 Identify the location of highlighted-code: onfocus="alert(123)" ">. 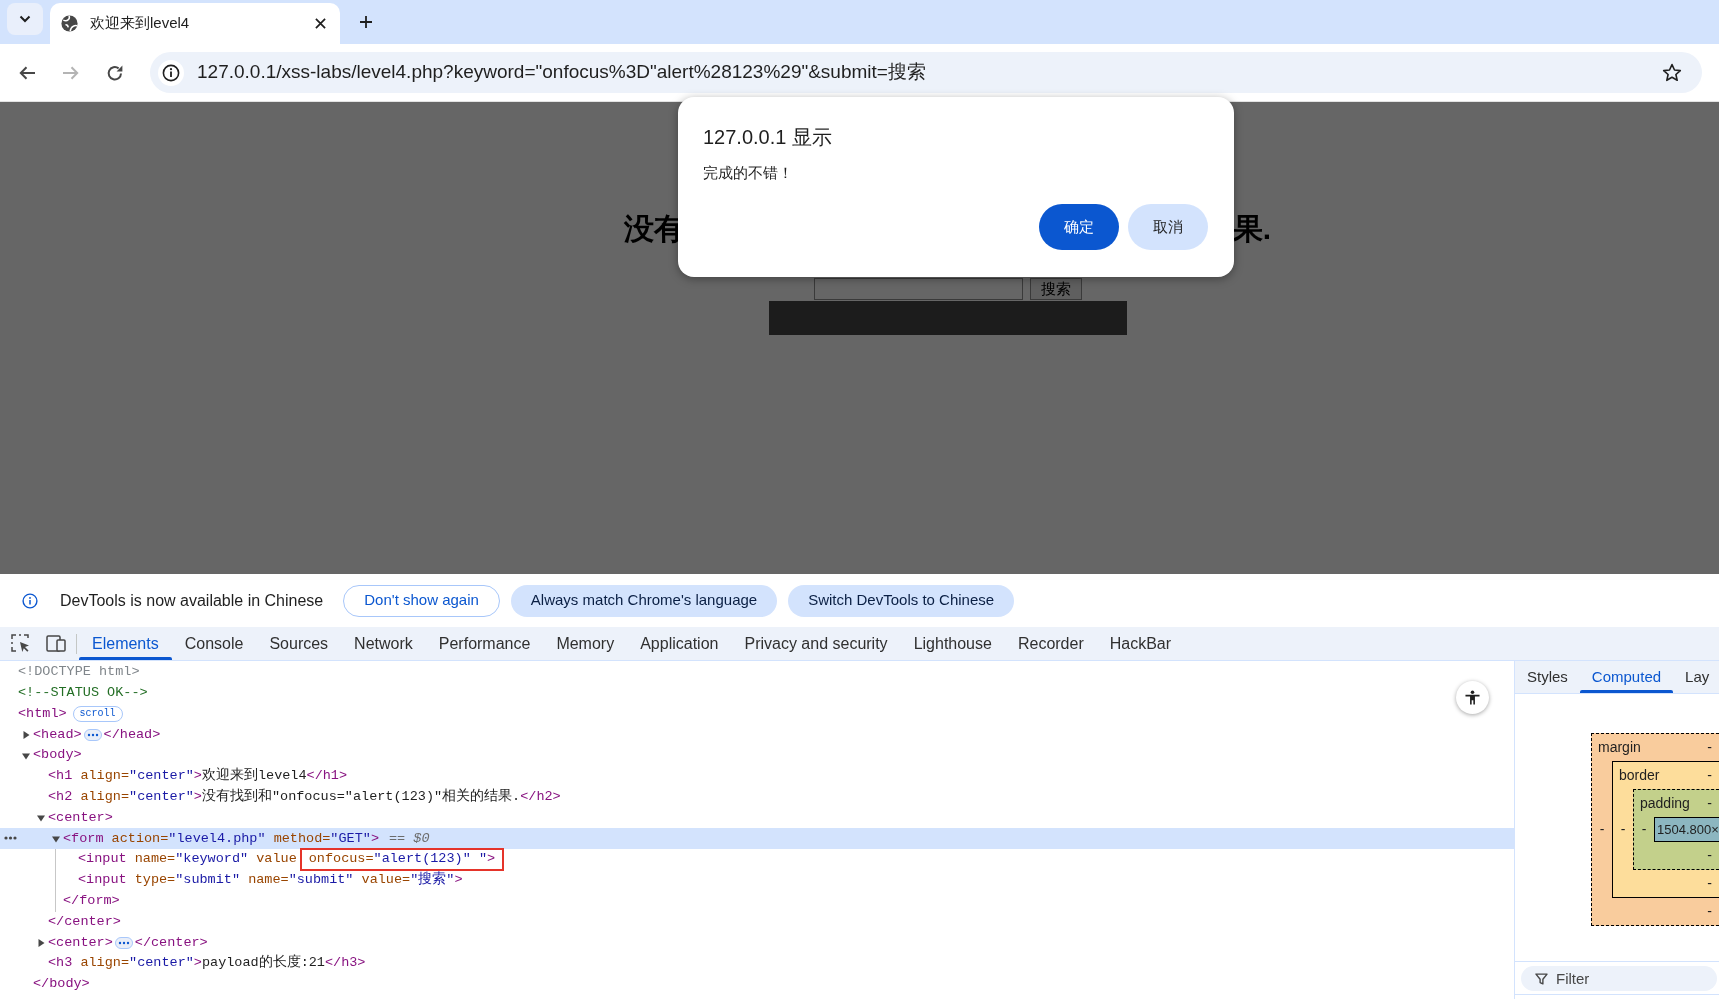
(402, 860).